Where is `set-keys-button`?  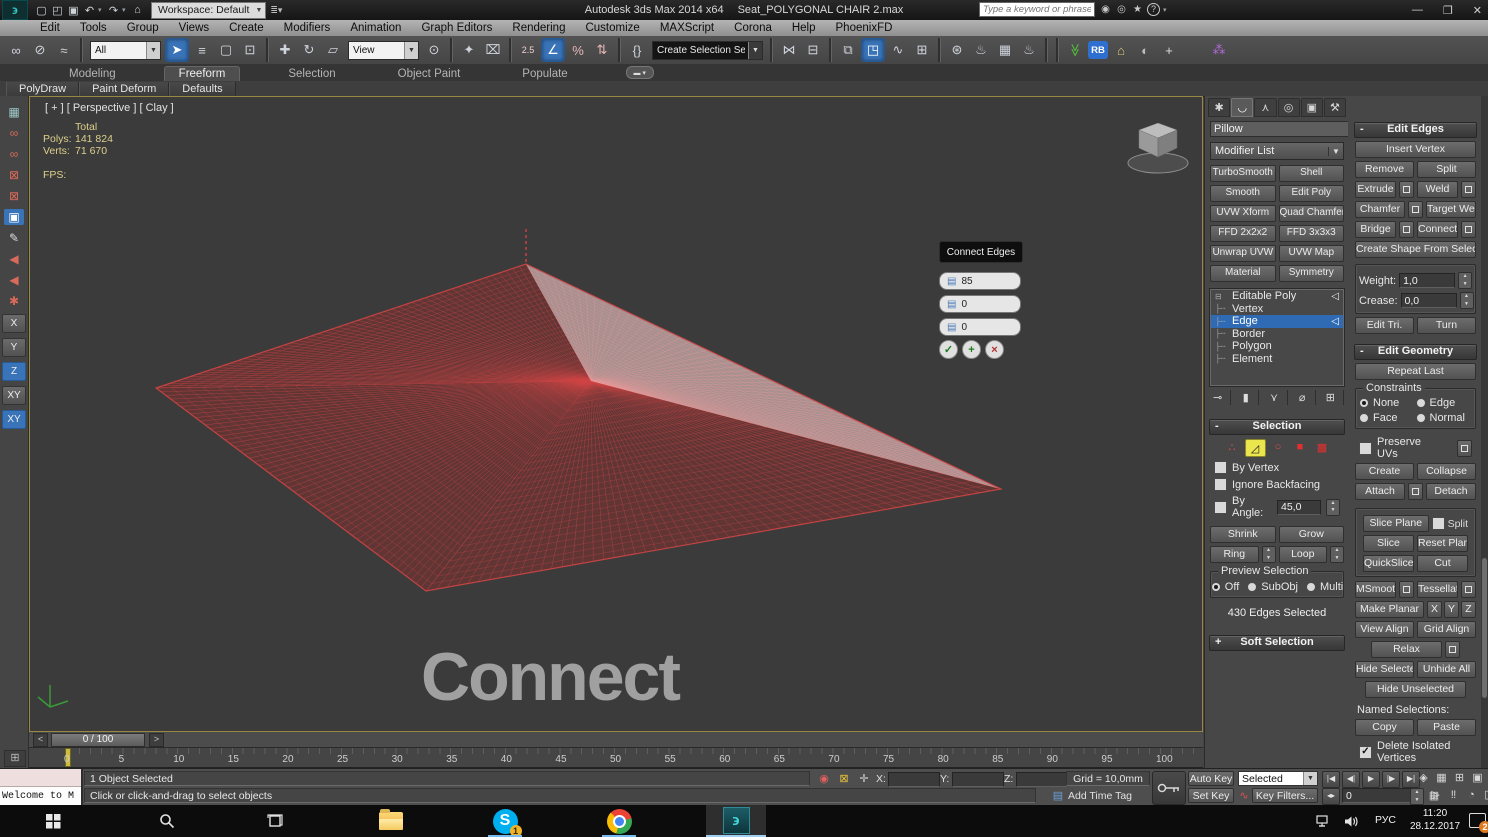
set-keys-button is located at coordinates (1169, 788).